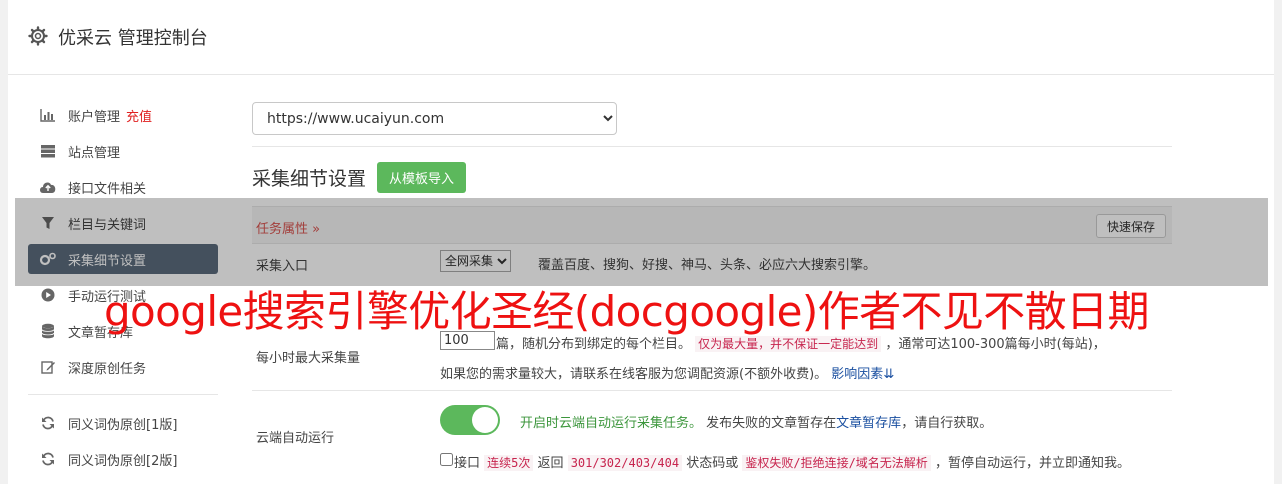 This screenshot has width=1282, height=484. Describe the element at coordinates (308, 358) in the screenshot. I see `max-qty-label: 每小时最大采集量` at that location.